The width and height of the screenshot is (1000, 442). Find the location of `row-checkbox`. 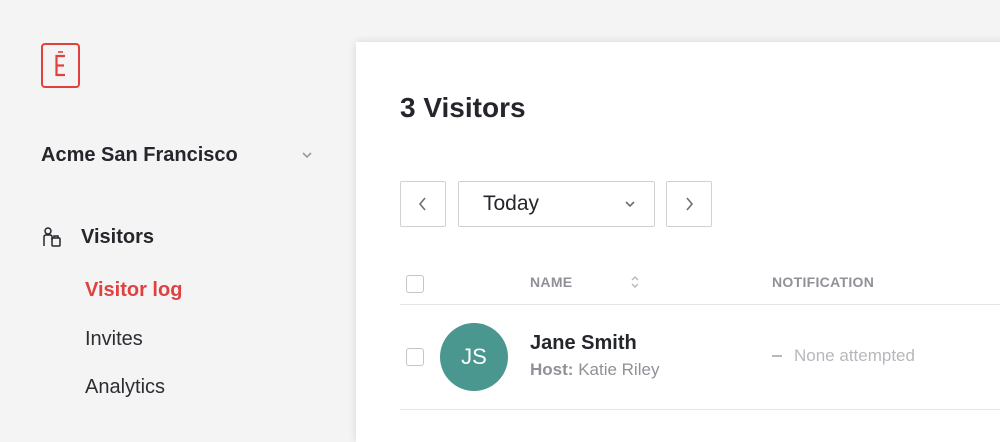

row-checkbox is located at coordinates (415, 357).